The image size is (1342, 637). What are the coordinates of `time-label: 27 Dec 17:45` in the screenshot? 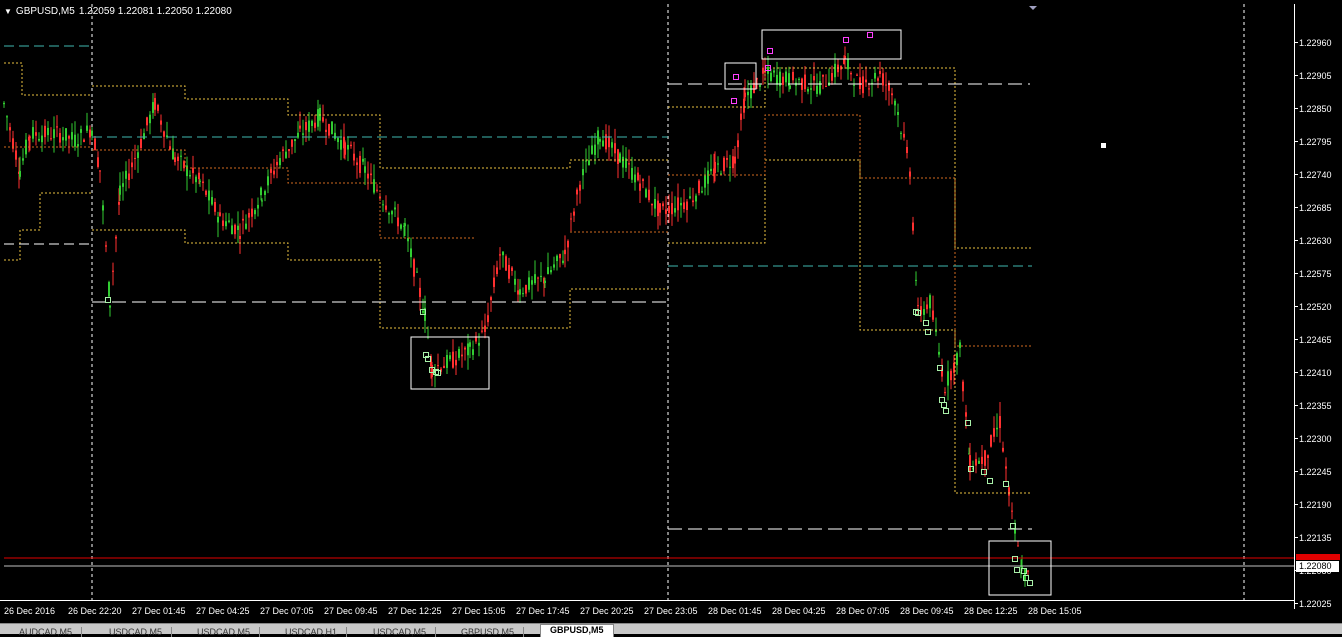 It's located at (543, 611).